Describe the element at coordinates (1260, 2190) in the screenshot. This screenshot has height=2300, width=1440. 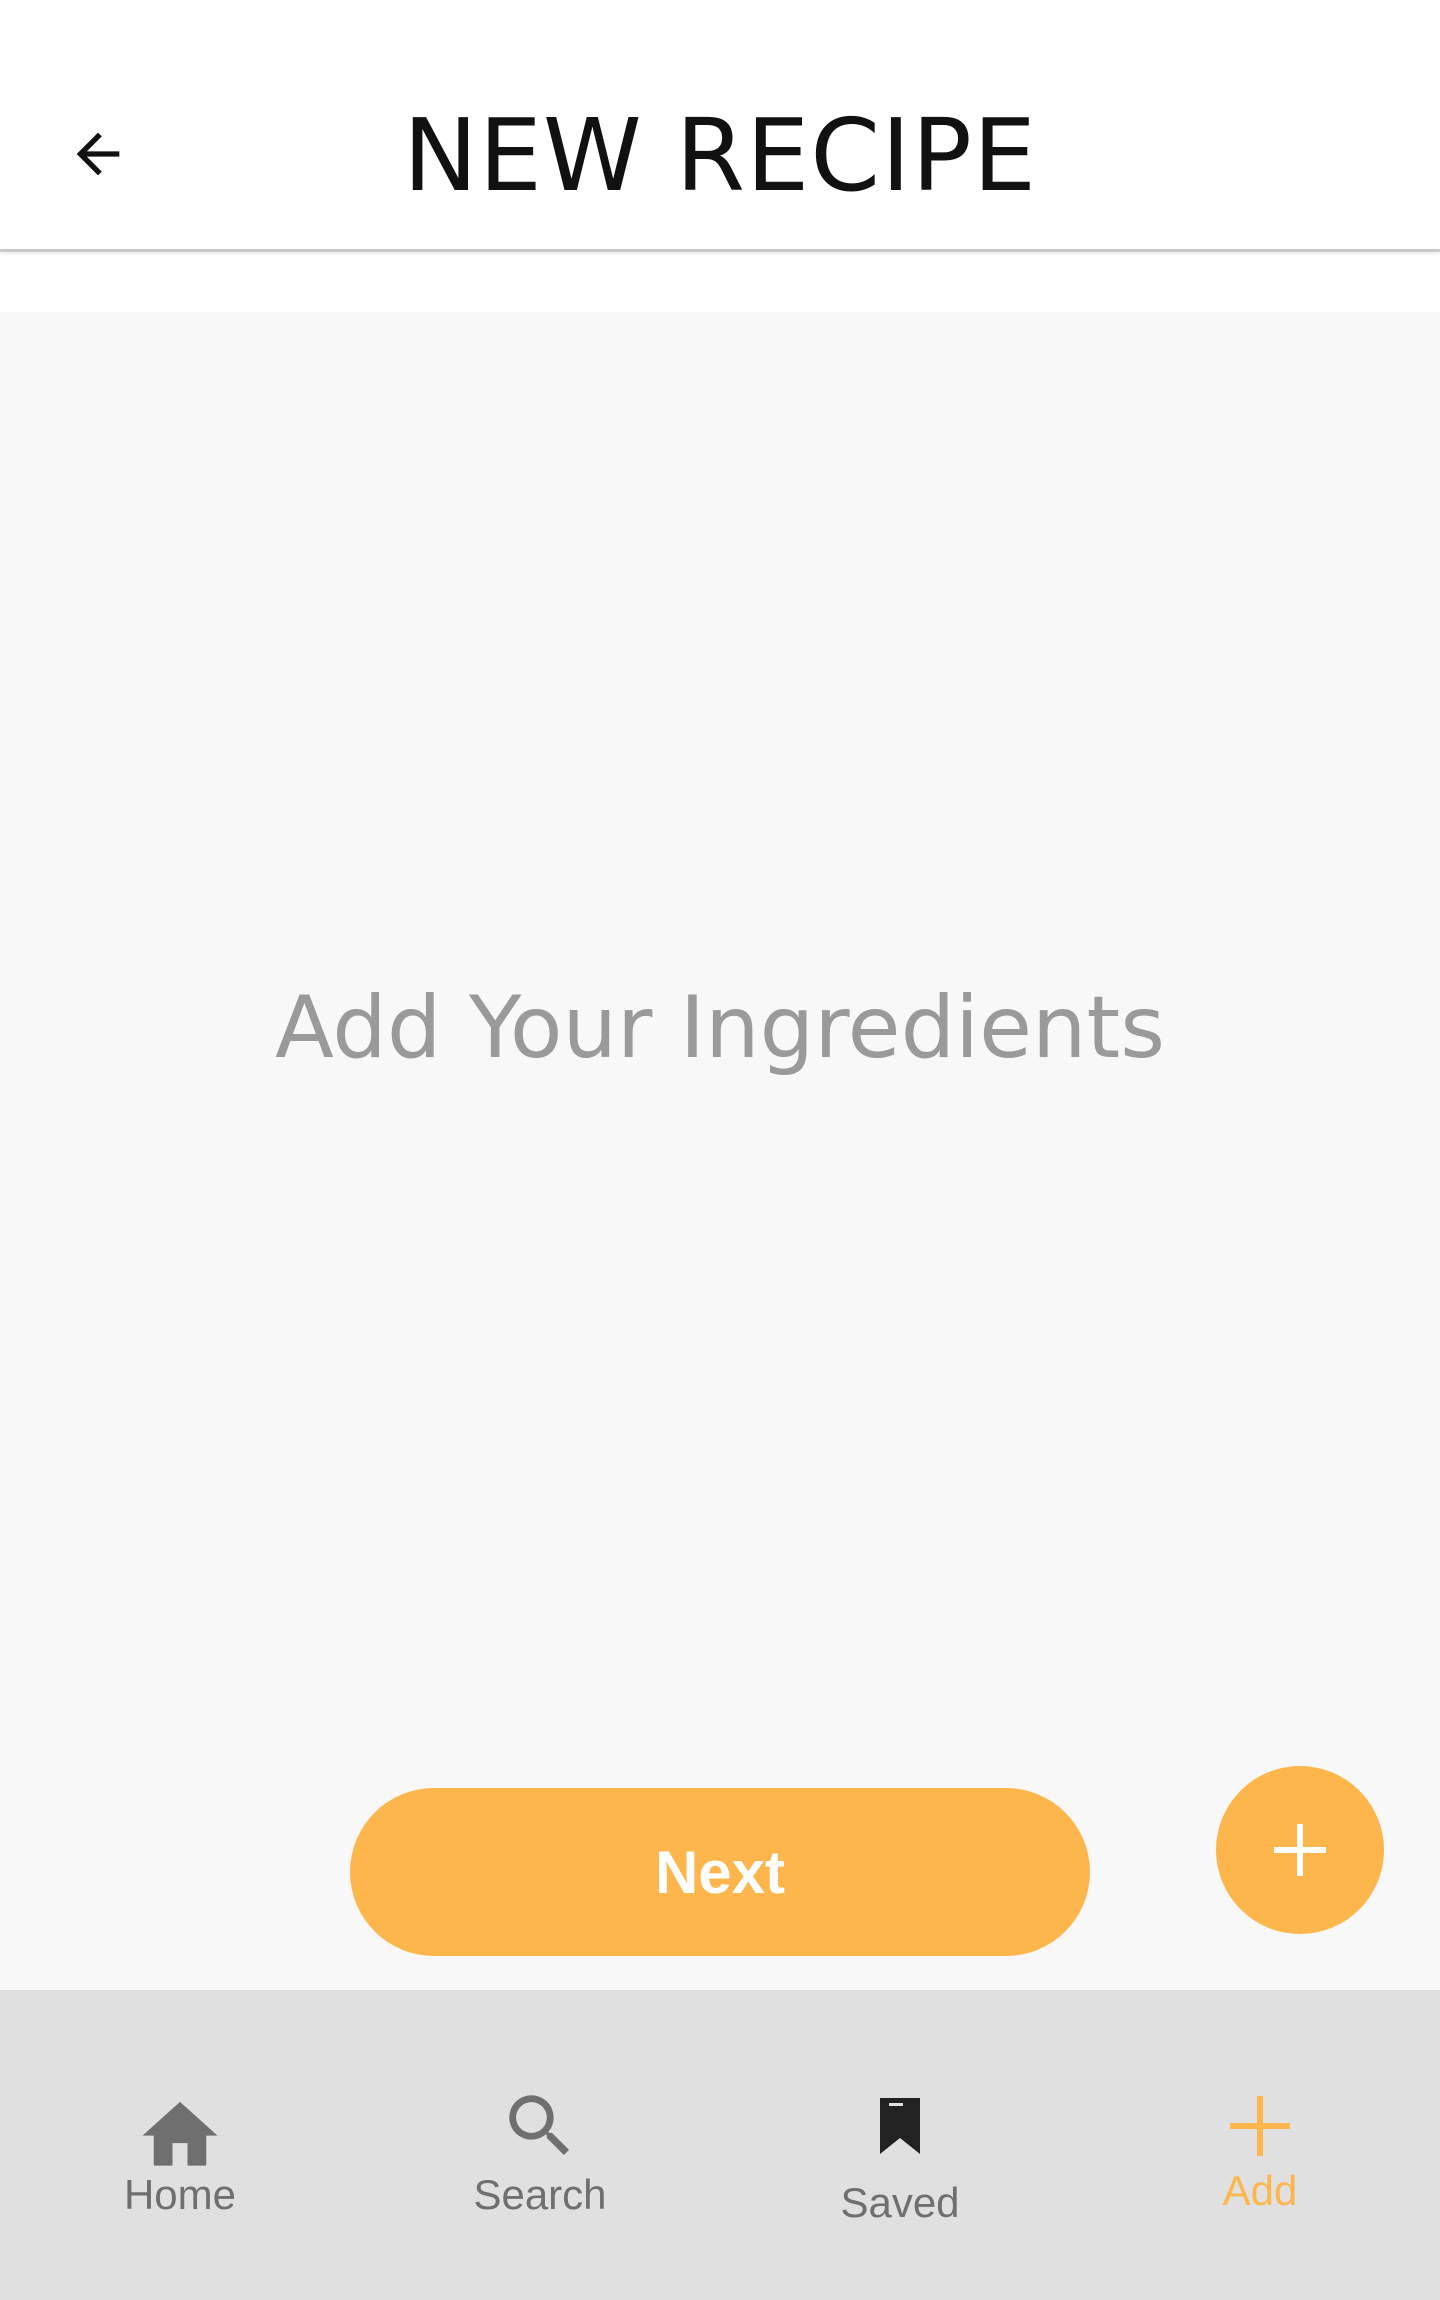
I see `nav-label-add: Add` at that location.